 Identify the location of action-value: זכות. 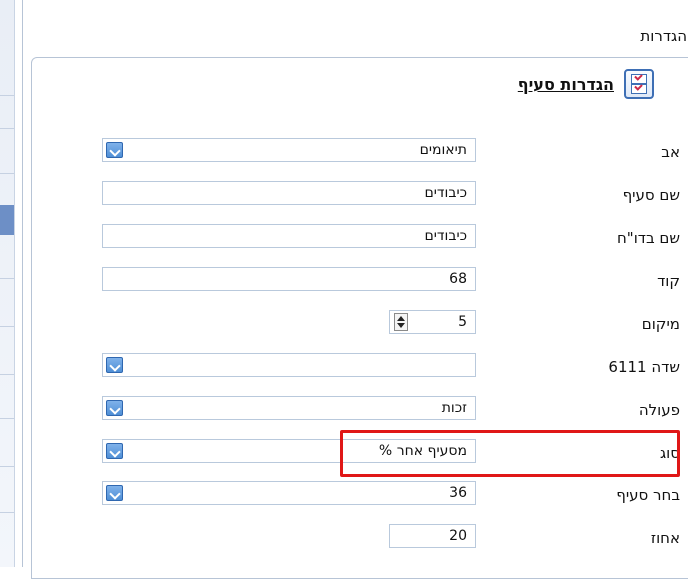
(454, 408).